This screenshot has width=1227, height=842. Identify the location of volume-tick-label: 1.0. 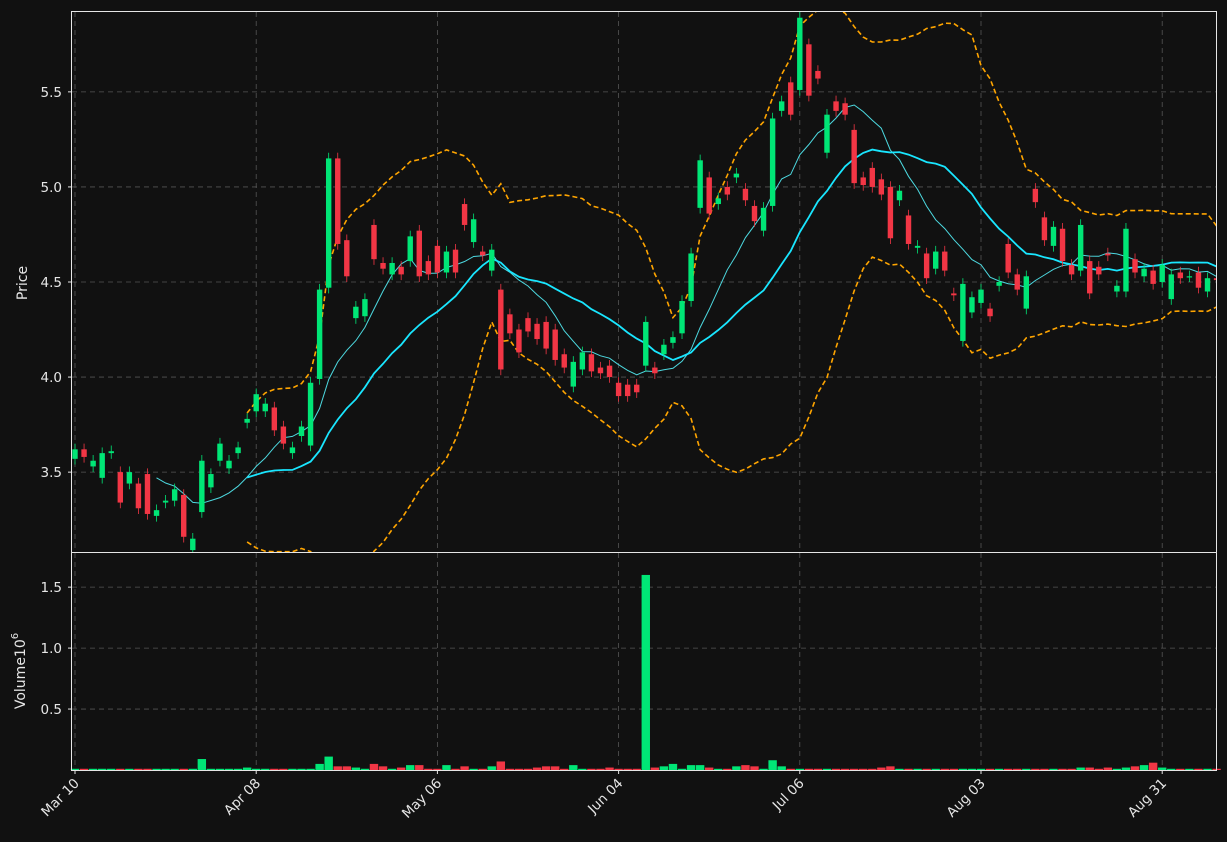
(51, 649).